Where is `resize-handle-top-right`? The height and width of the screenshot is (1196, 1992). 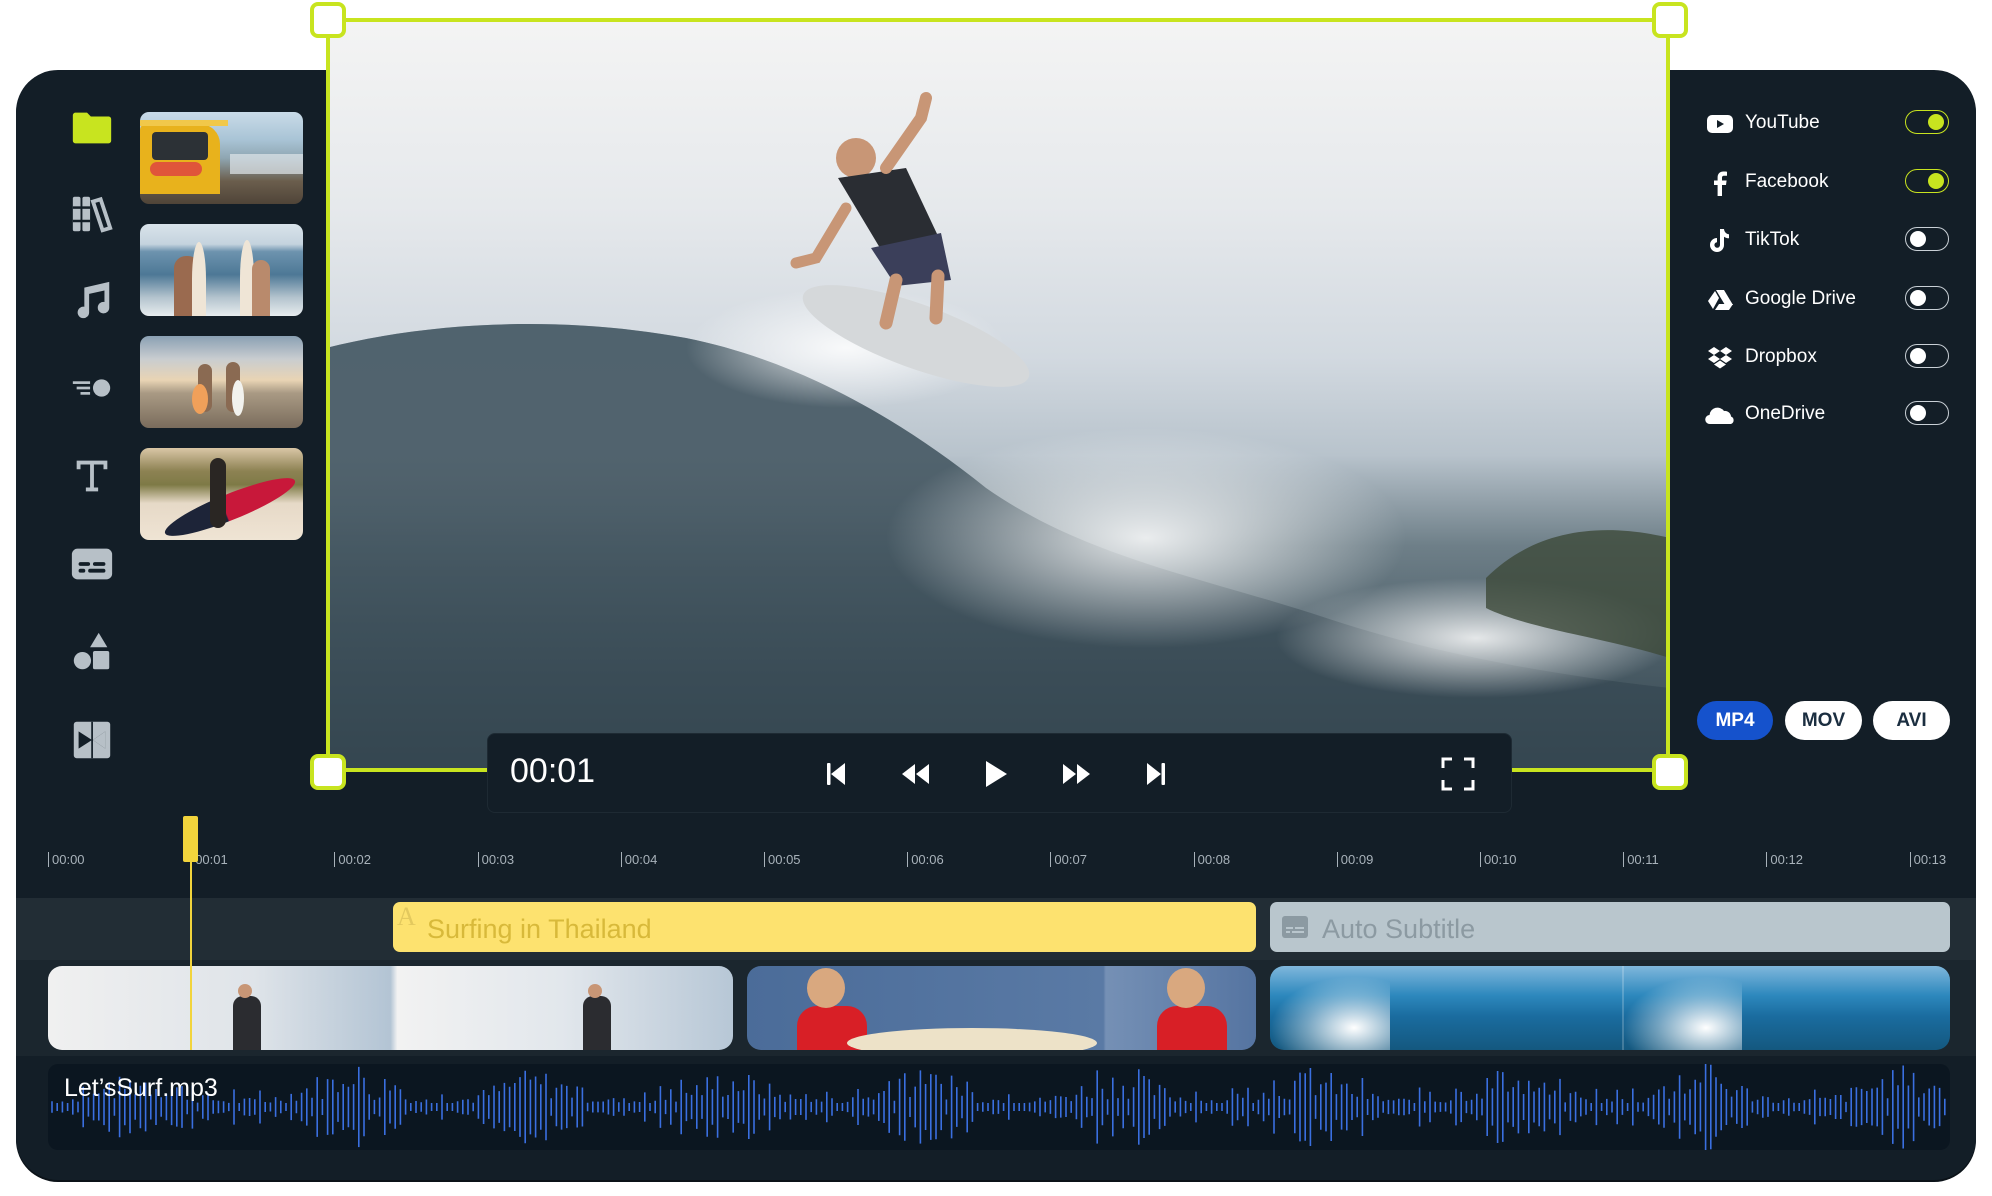
resize-handle-top-right is located at coordinates (1670, 20).